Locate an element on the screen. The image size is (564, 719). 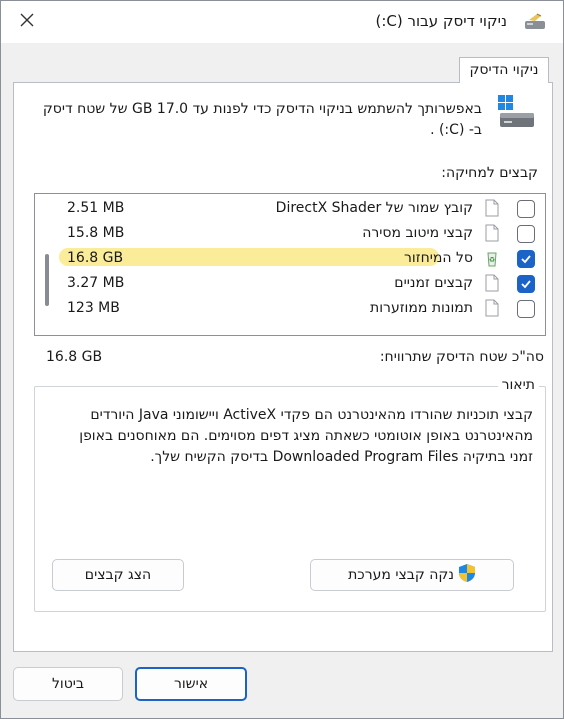
description-legend: תיאור is located at coordinates (518, 385).